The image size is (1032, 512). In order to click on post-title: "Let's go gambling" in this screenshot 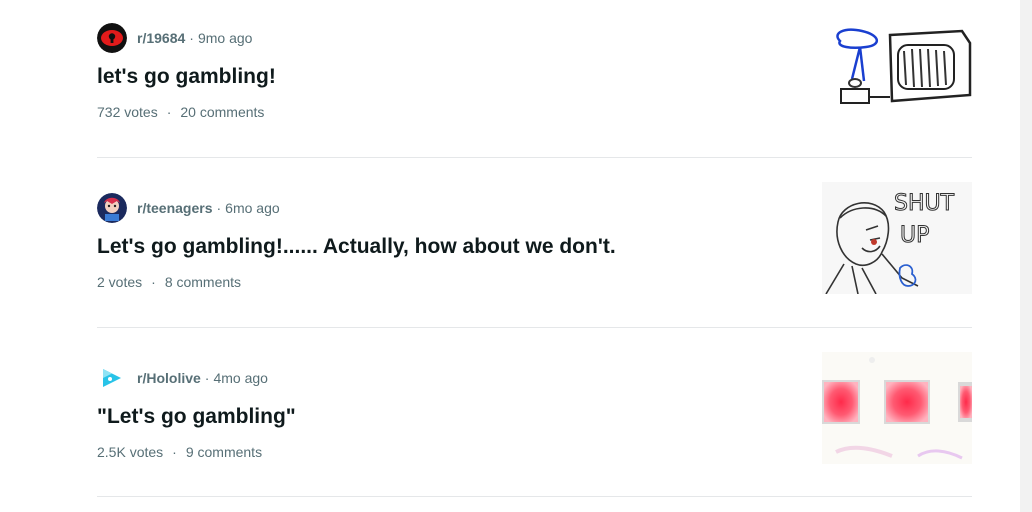, I will do `click(196, 417)`.